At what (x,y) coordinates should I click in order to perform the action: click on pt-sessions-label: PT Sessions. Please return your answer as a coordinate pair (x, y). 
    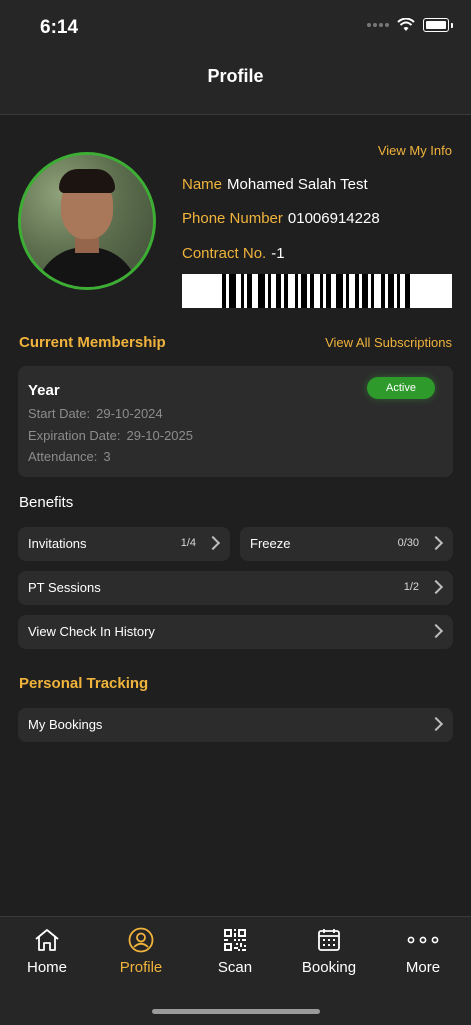
    Looking at the image, I should click on (64, 587).